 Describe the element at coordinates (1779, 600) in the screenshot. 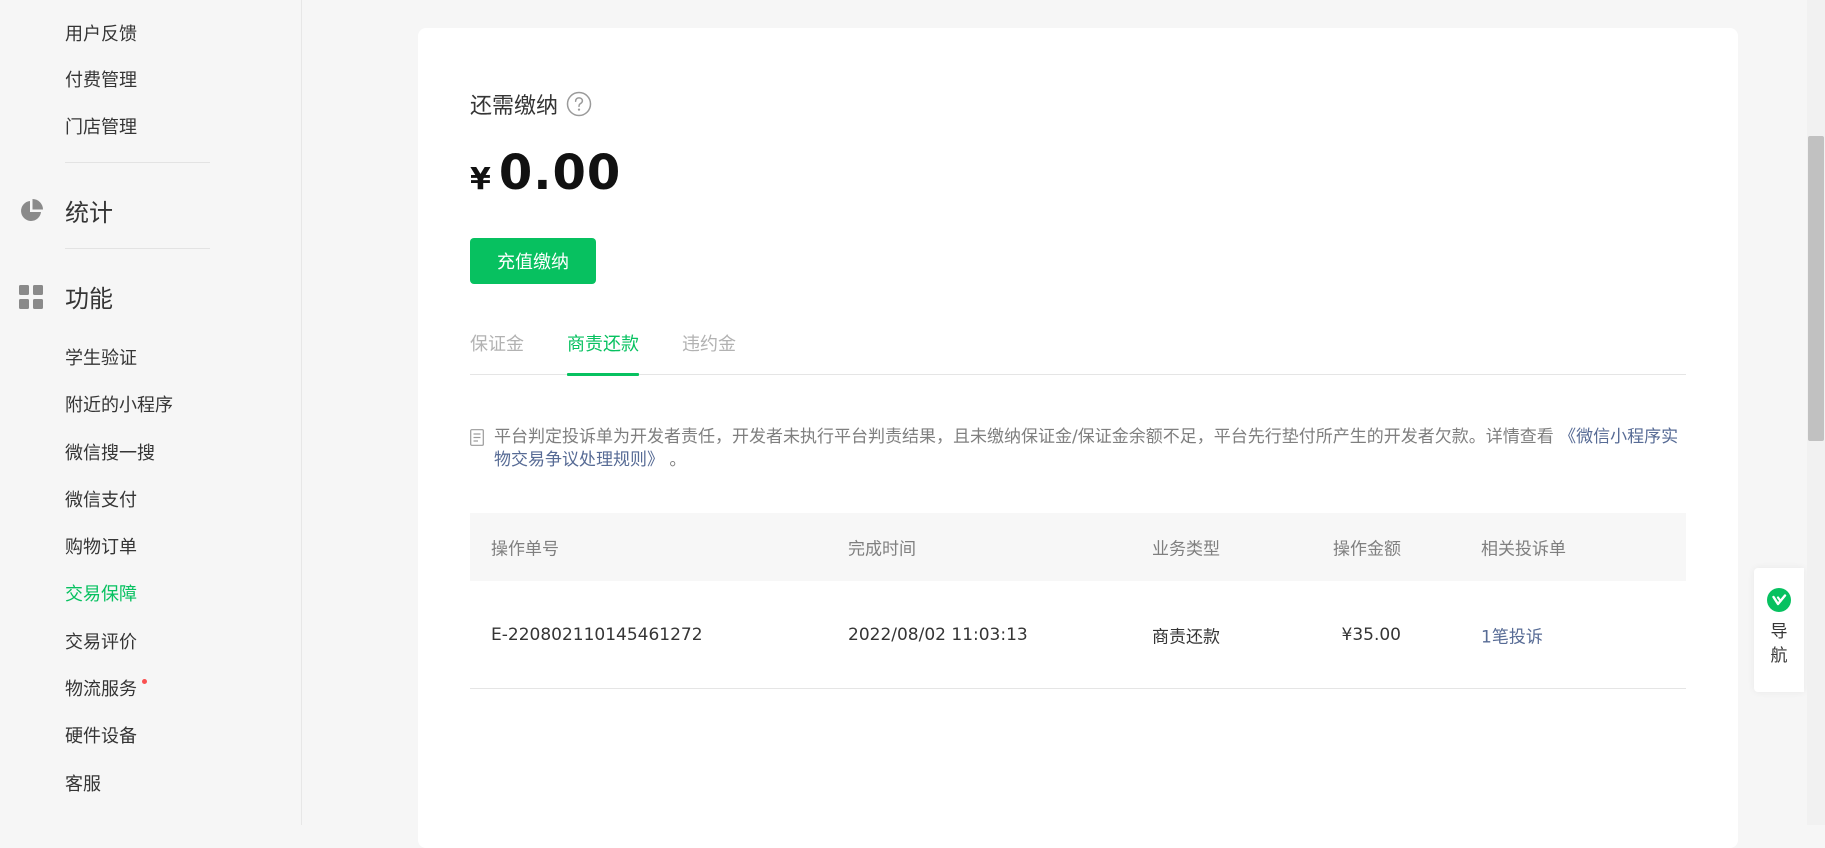

I see `nav-logo-icon` at that location.